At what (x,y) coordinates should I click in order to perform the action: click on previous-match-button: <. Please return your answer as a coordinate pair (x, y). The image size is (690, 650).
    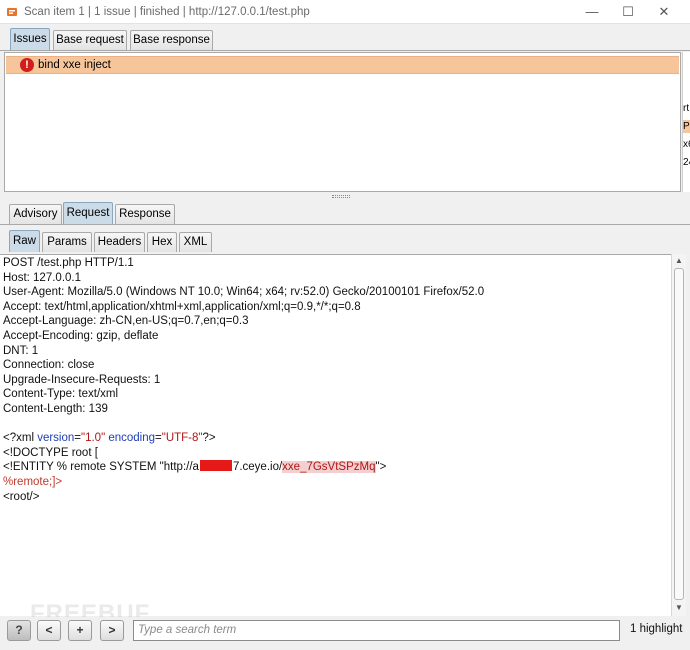
    Looking at the image, I should click on (49, 630).